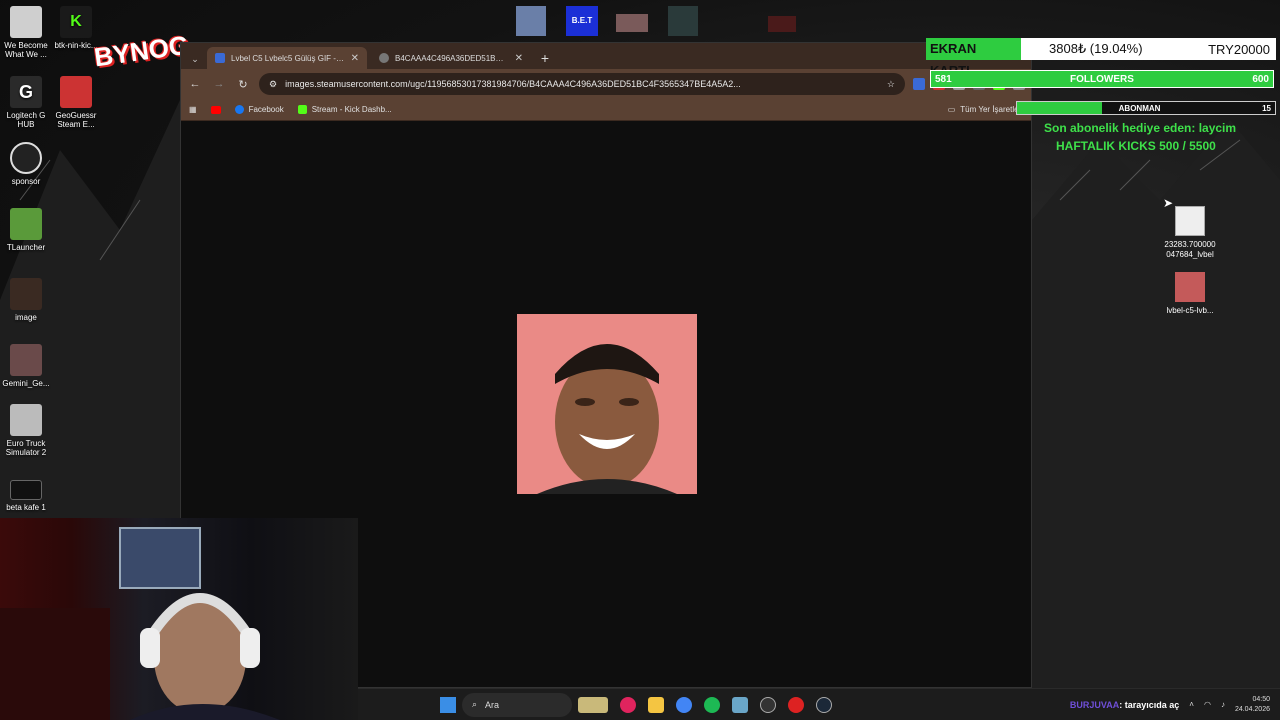  I want to click on kick-icon, so click(302, 109).